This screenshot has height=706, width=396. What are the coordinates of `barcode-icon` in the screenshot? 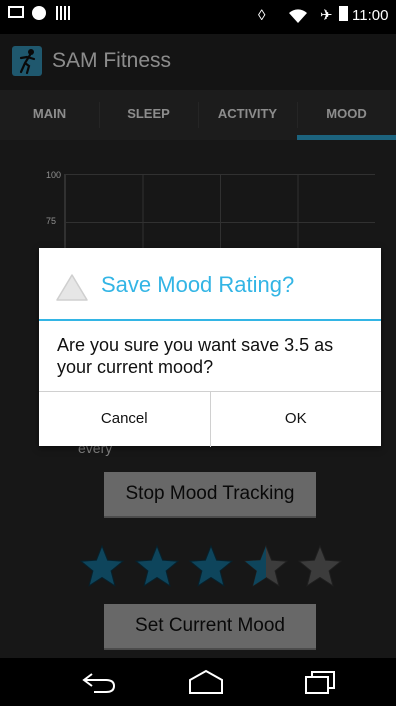 It's located at (63, 13).